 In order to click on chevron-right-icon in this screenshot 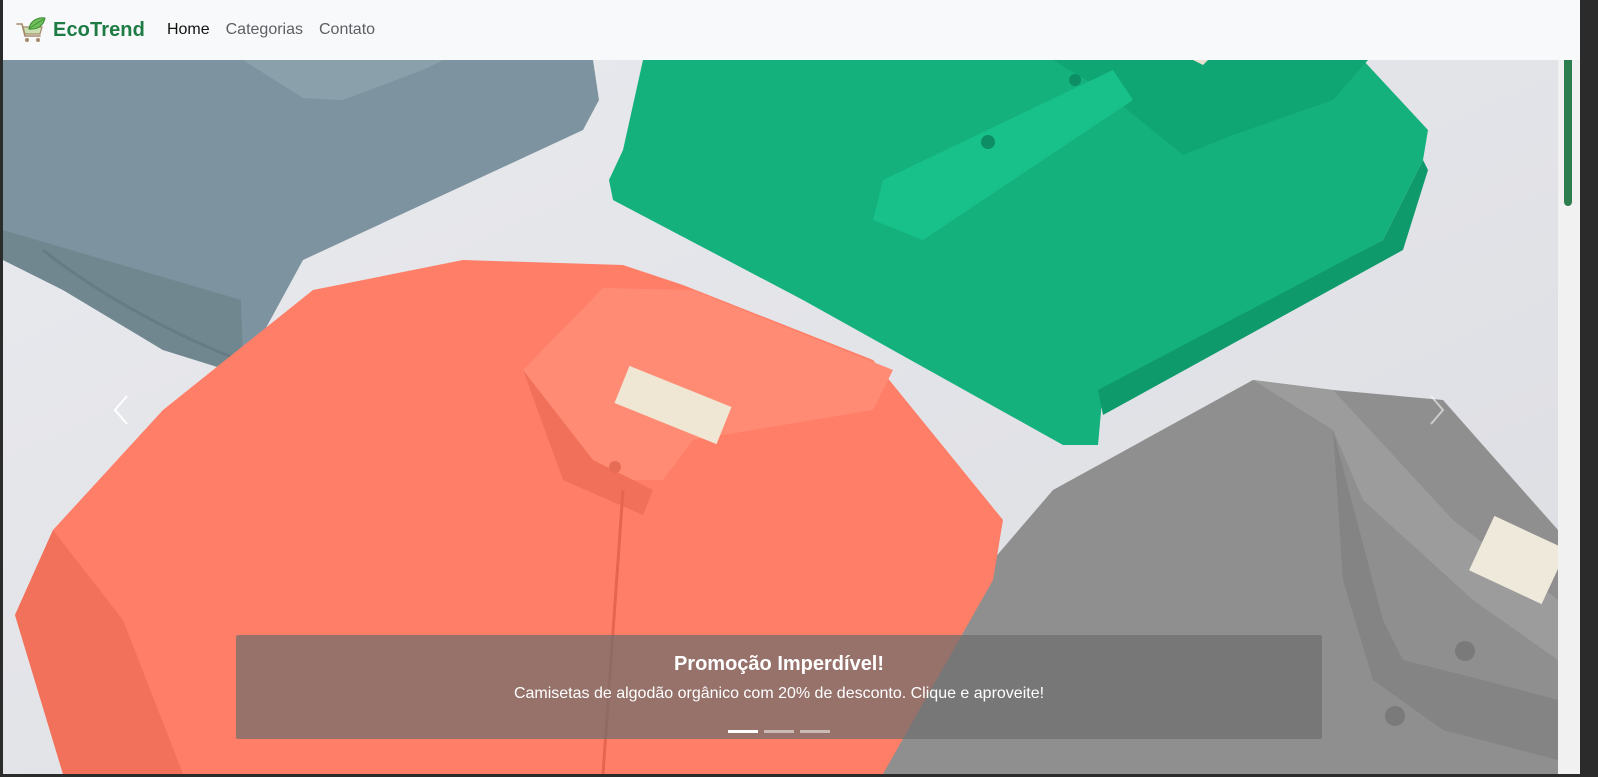, I will do `click(1437, 410)`.